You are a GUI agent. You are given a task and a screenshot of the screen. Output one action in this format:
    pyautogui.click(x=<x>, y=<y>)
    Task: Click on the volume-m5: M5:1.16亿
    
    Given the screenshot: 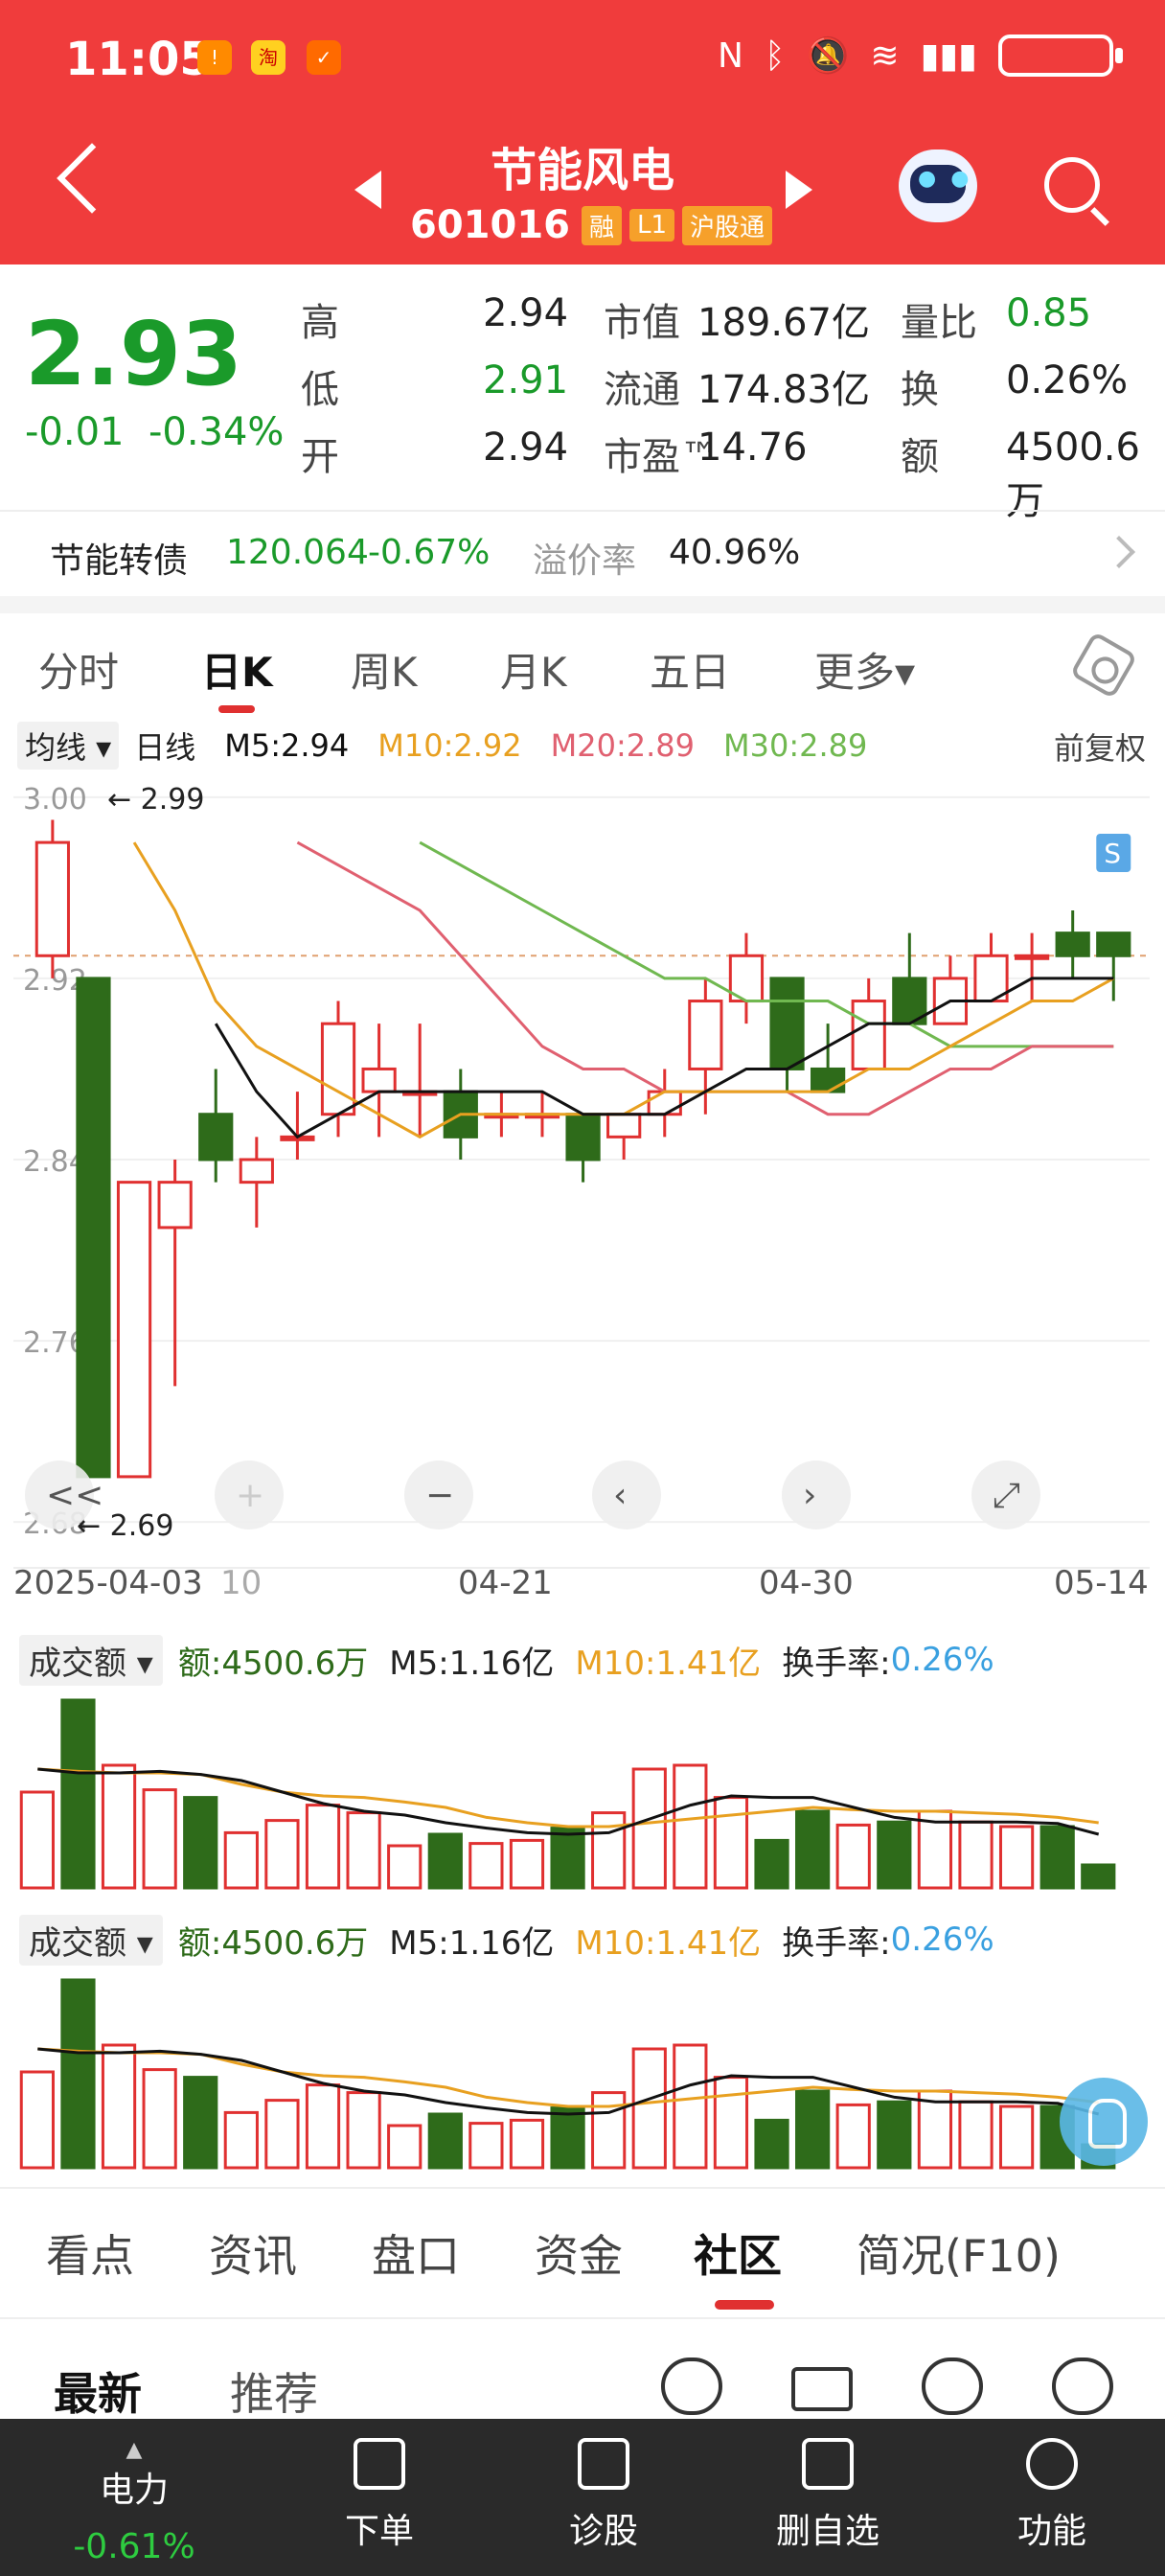 What is the action you would take?
    pyautogui.click(x=472, y=1663)
    